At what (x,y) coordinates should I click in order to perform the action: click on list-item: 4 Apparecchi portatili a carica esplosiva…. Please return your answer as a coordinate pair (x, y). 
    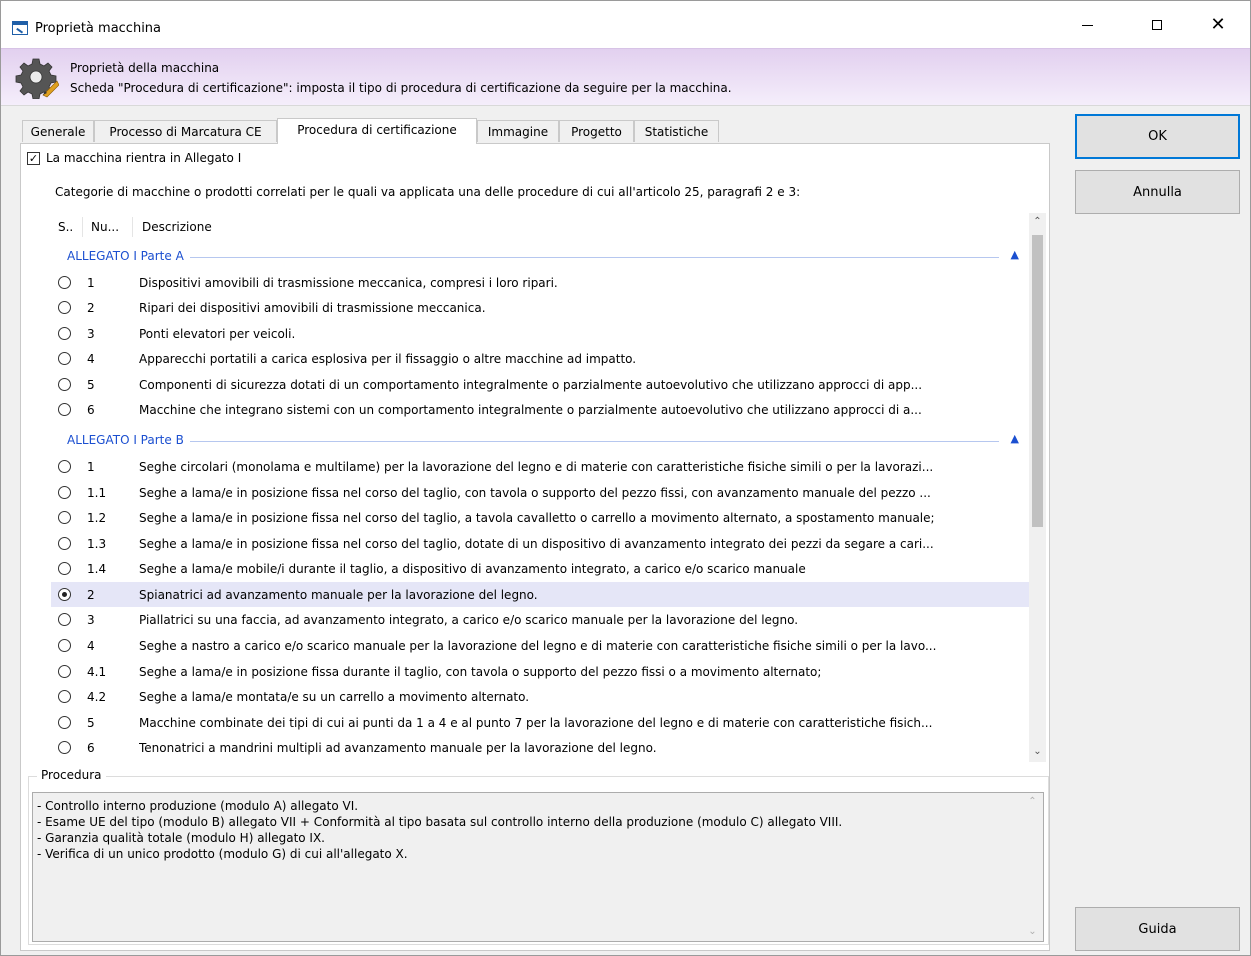
    Looking at the image, I should click on (540, 358).